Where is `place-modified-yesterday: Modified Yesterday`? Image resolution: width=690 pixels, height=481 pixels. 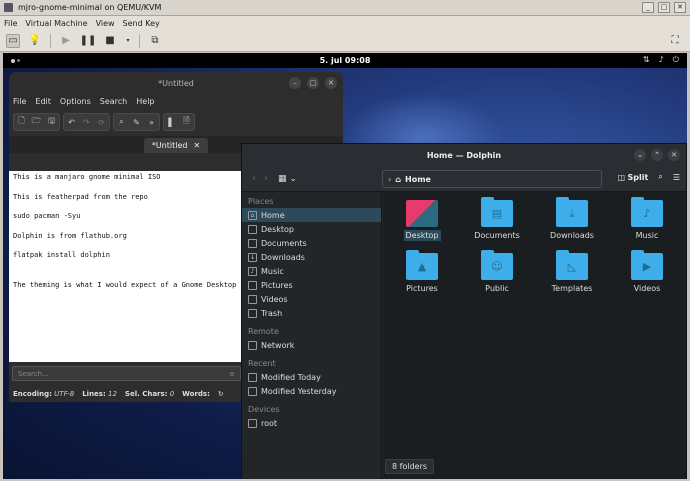
place-modified-yesterday: Modified Yesterday is located at coordinates (311, 391).